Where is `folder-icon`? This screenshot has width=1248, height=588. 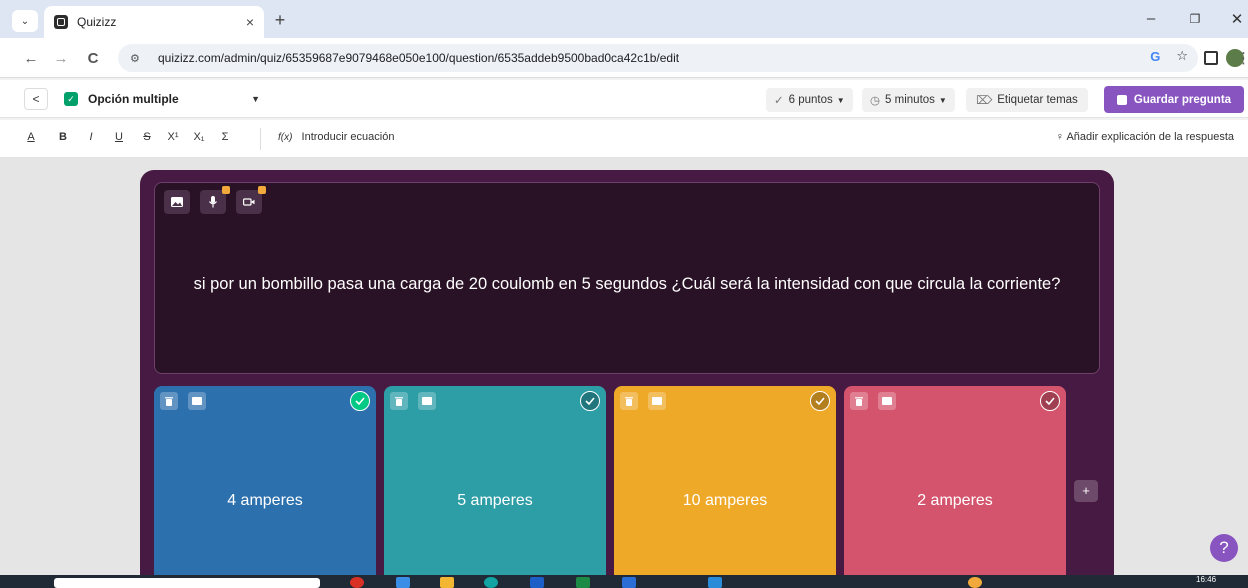 folder-icon is located at coordinates (447, 582).